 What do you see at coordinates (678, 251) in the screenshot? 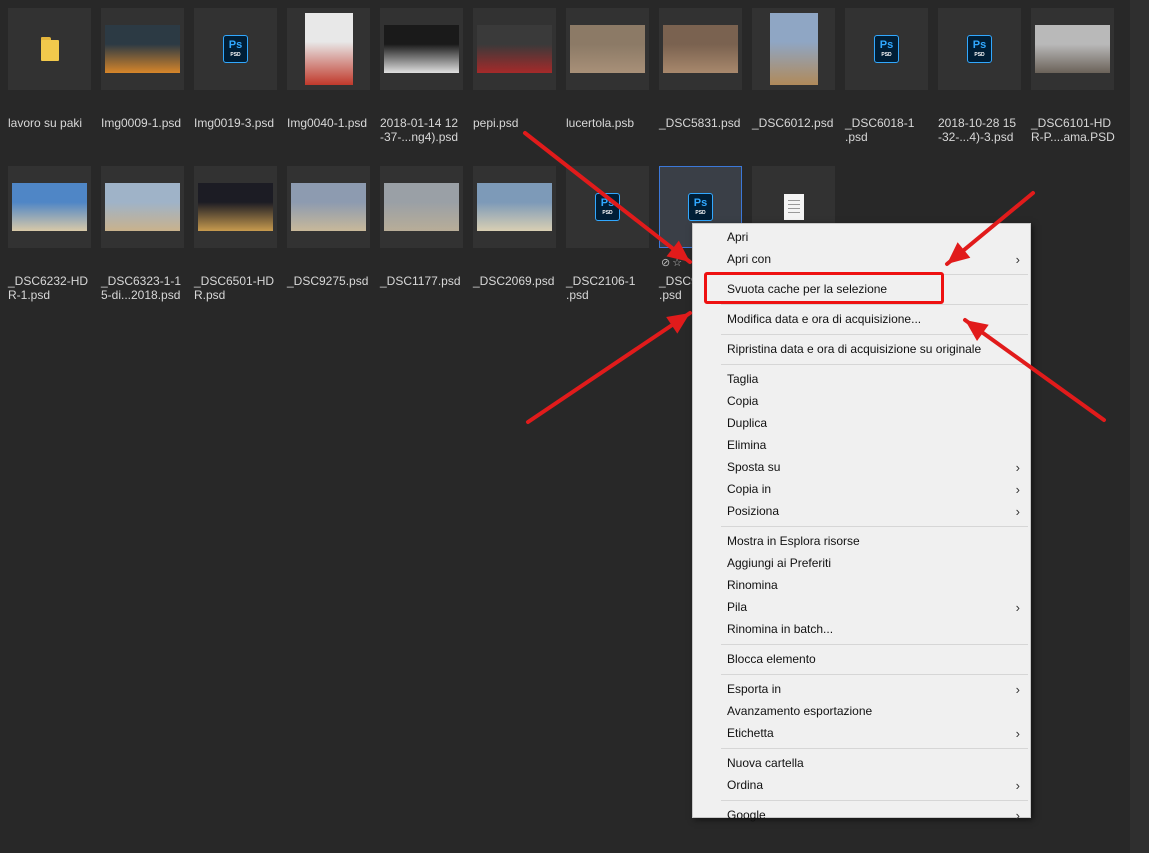
I see `arrow-from-top-left-head` at bounding box center [678, 251].